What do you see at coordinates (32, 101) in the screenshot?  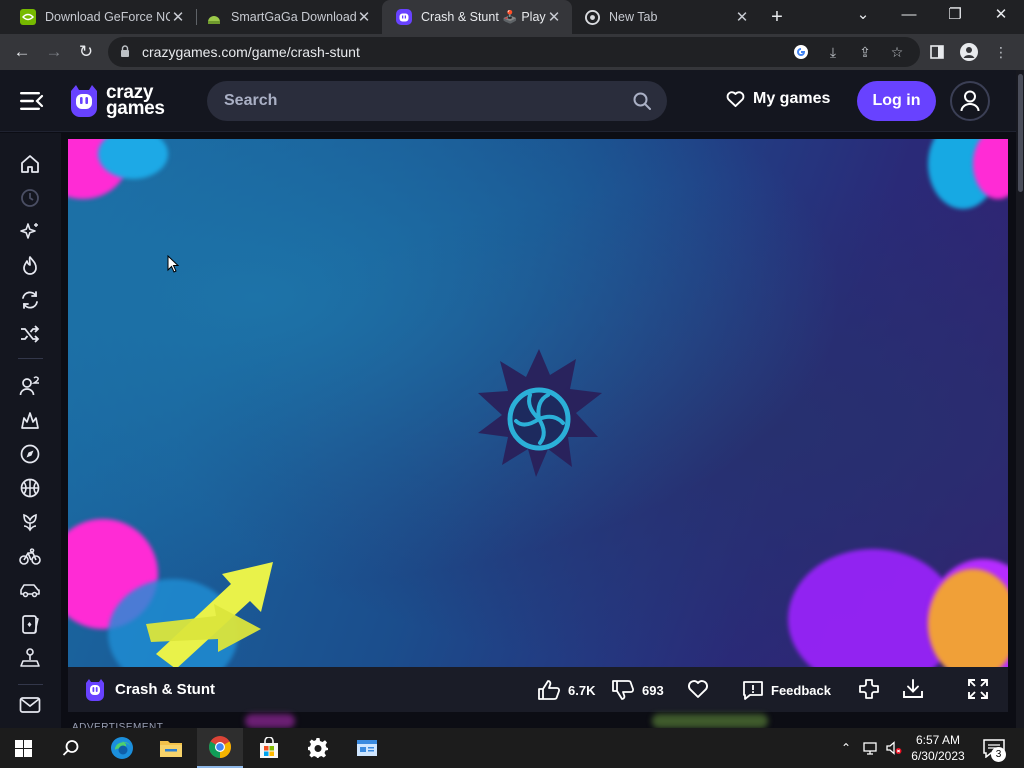 I see `menu-toggle-icon` at bounding box center [32, 101].